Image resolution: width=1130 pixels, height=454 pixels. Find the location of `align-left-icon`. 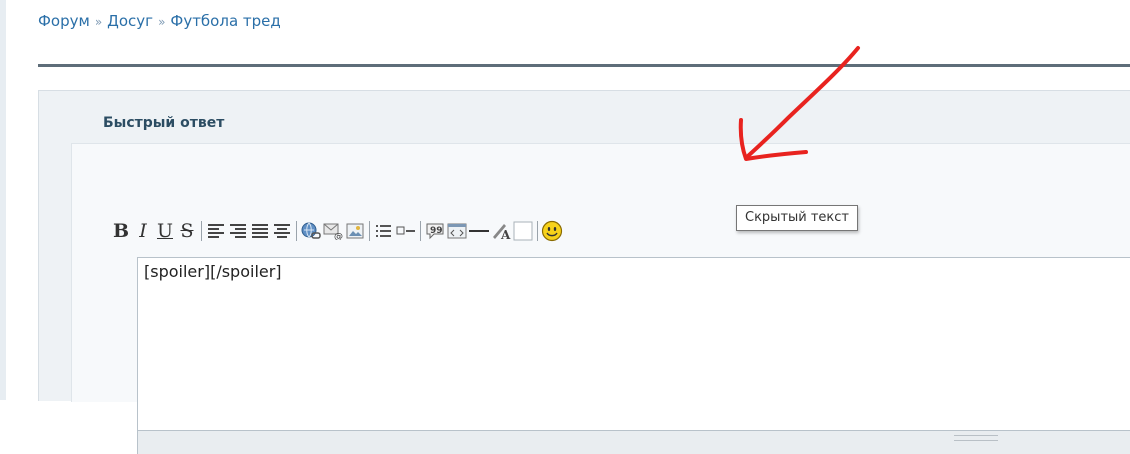

align-left-icon is located at coordinates (216, 231).